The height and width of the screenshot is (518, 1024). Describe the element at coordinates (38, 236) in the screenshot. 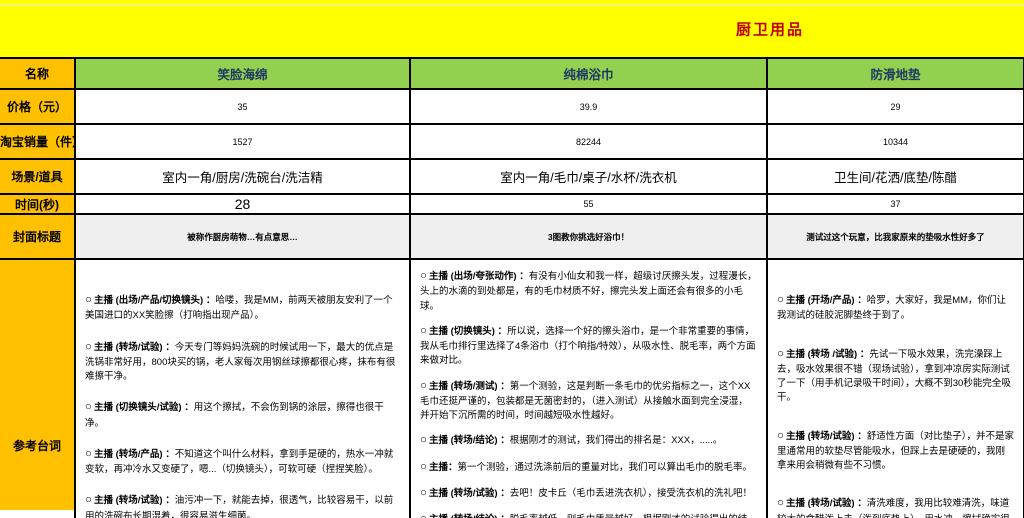

I see `row-label-cover: 封面标题` at that location.